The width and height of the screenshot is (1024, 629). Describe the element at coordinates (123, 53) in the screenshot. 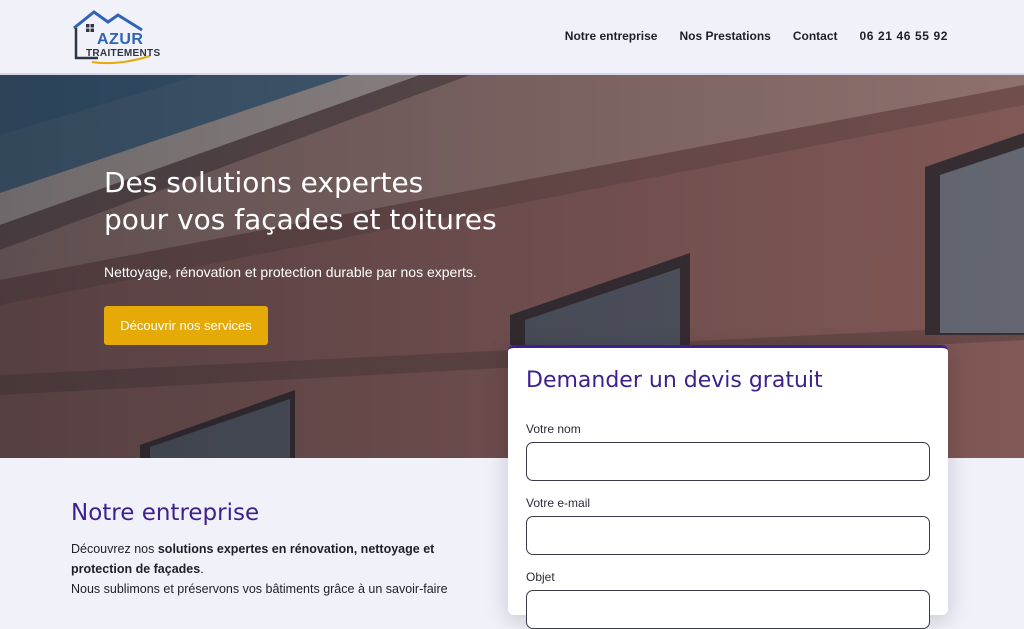

I see `logo-text-traitements: TRAITEMENTS` at that location.